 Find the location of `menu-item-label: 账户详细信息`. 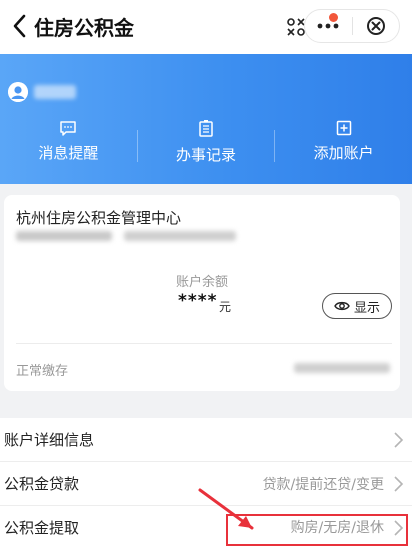

menu-item-label: 账户详细信息 is located at coordinates (49, 440).